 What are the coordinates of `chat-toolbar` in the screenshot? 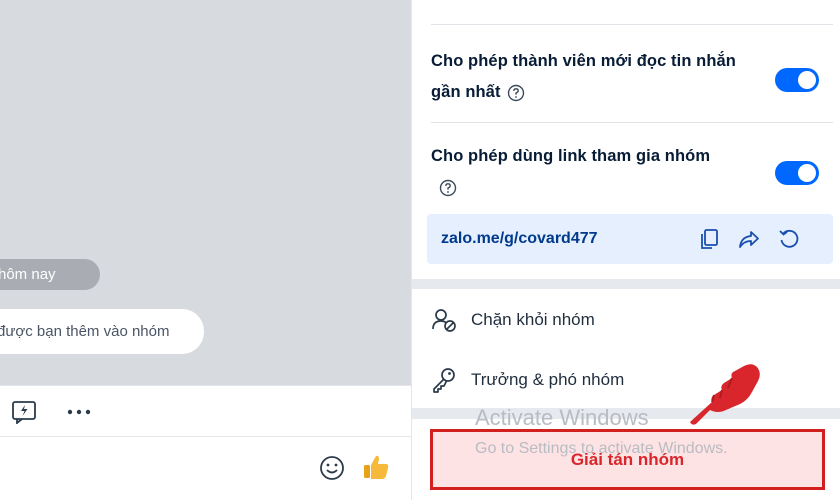 It's located at (205, 411).